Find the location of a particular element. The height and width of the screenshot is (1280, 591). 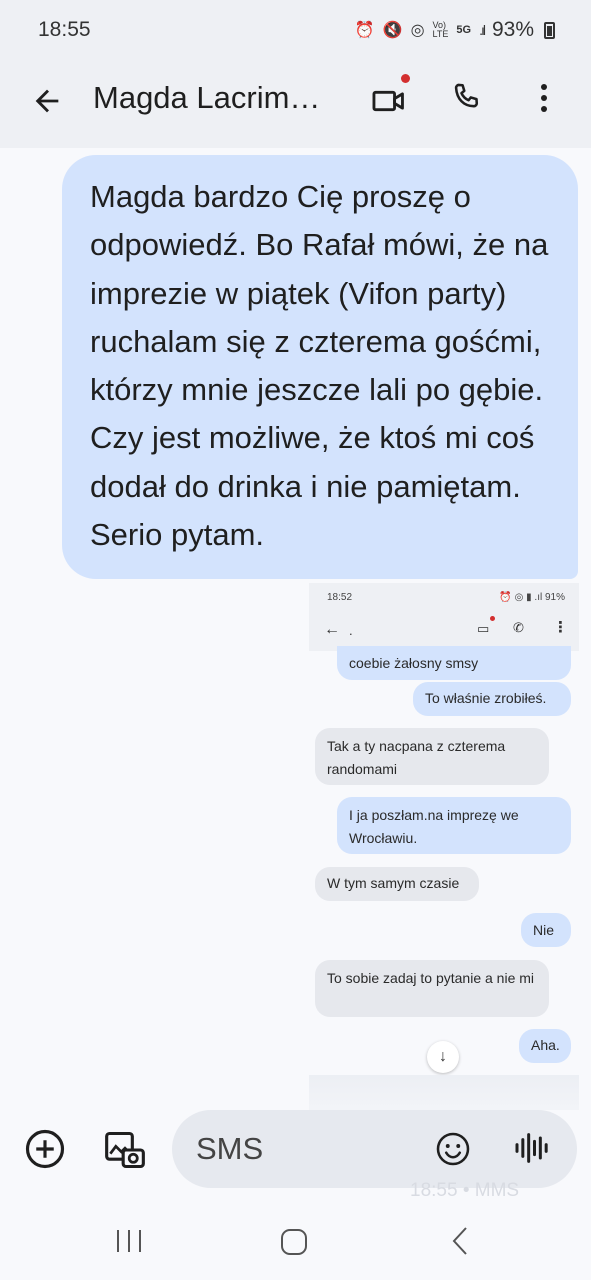

phone-icon is located at coordinates (466, 97).